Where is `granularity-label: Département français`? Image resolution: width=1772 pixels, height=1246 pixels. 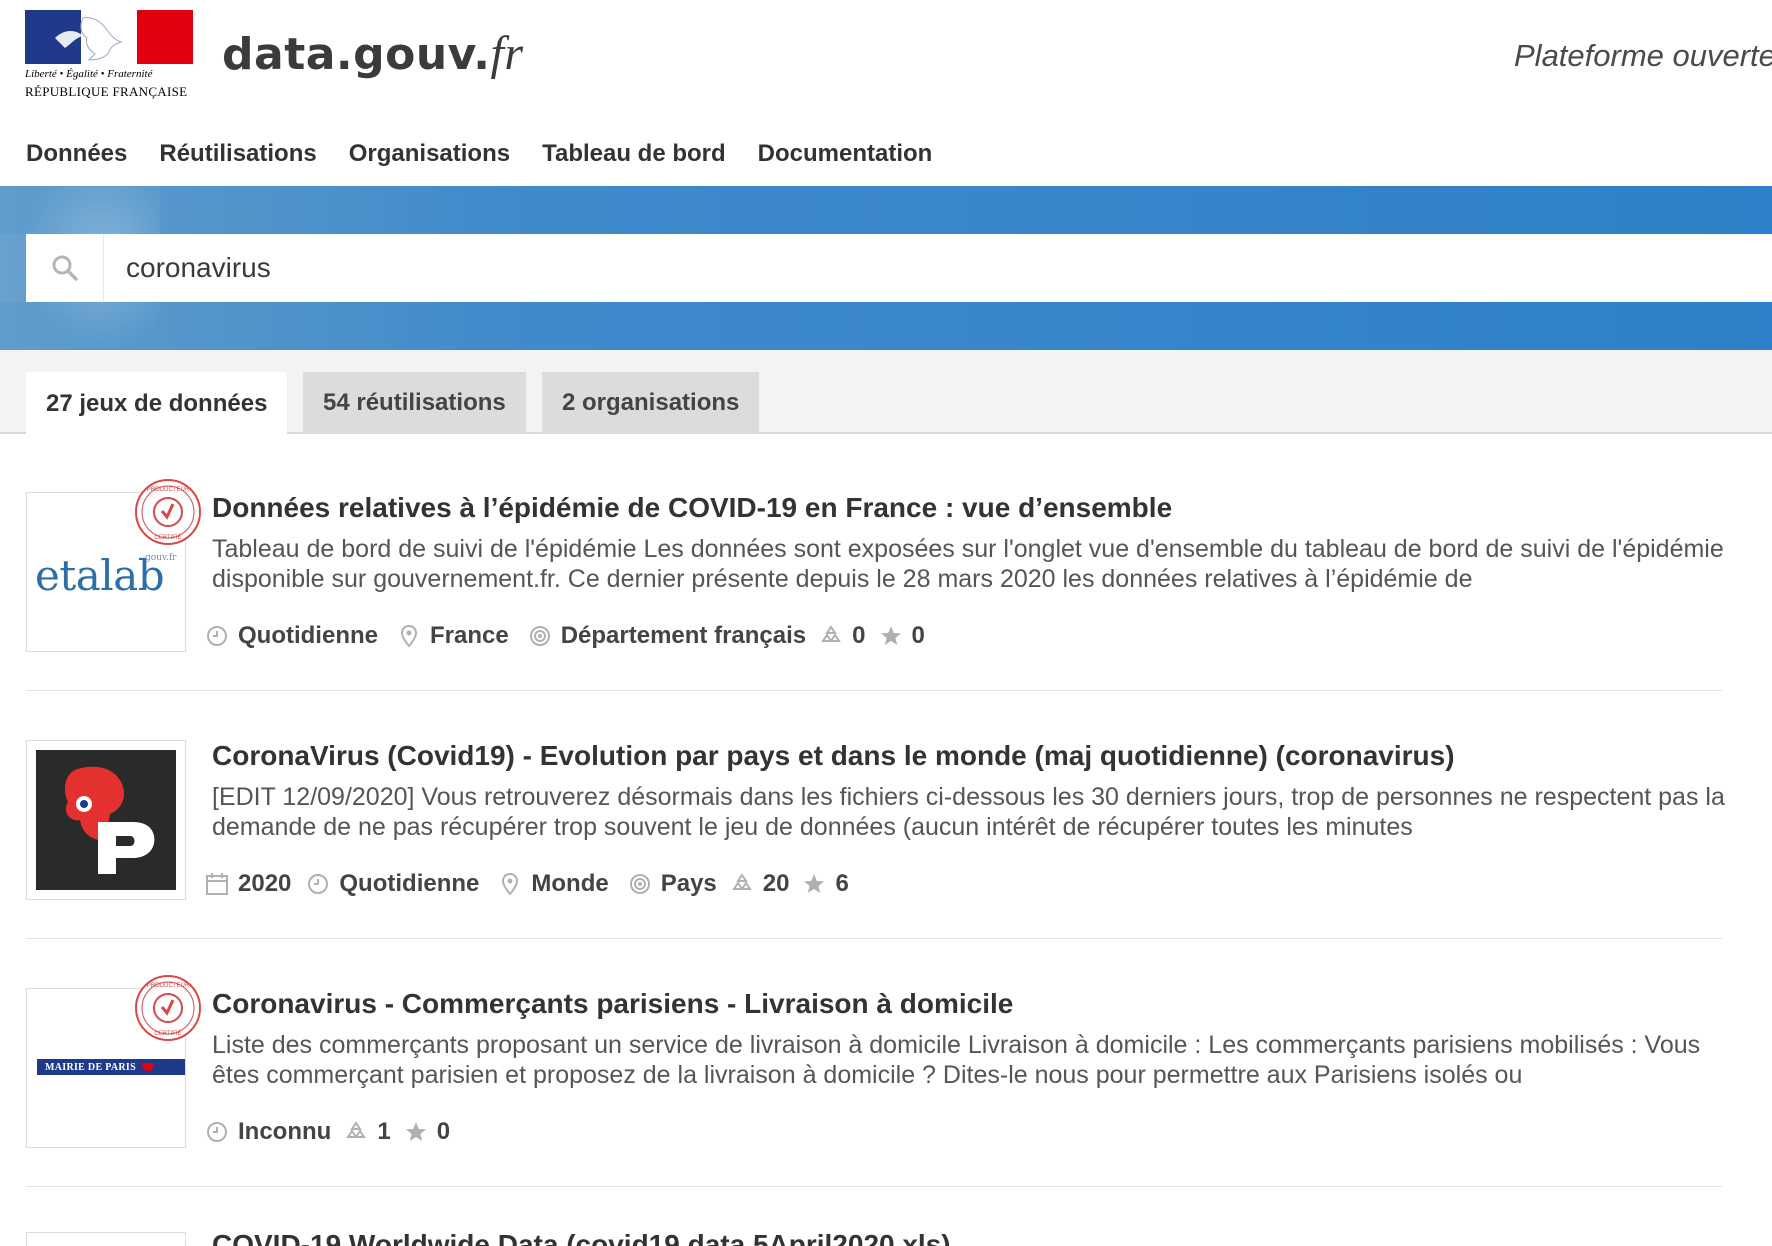 granularity-label: Département français is located at coordinates (683, 635).